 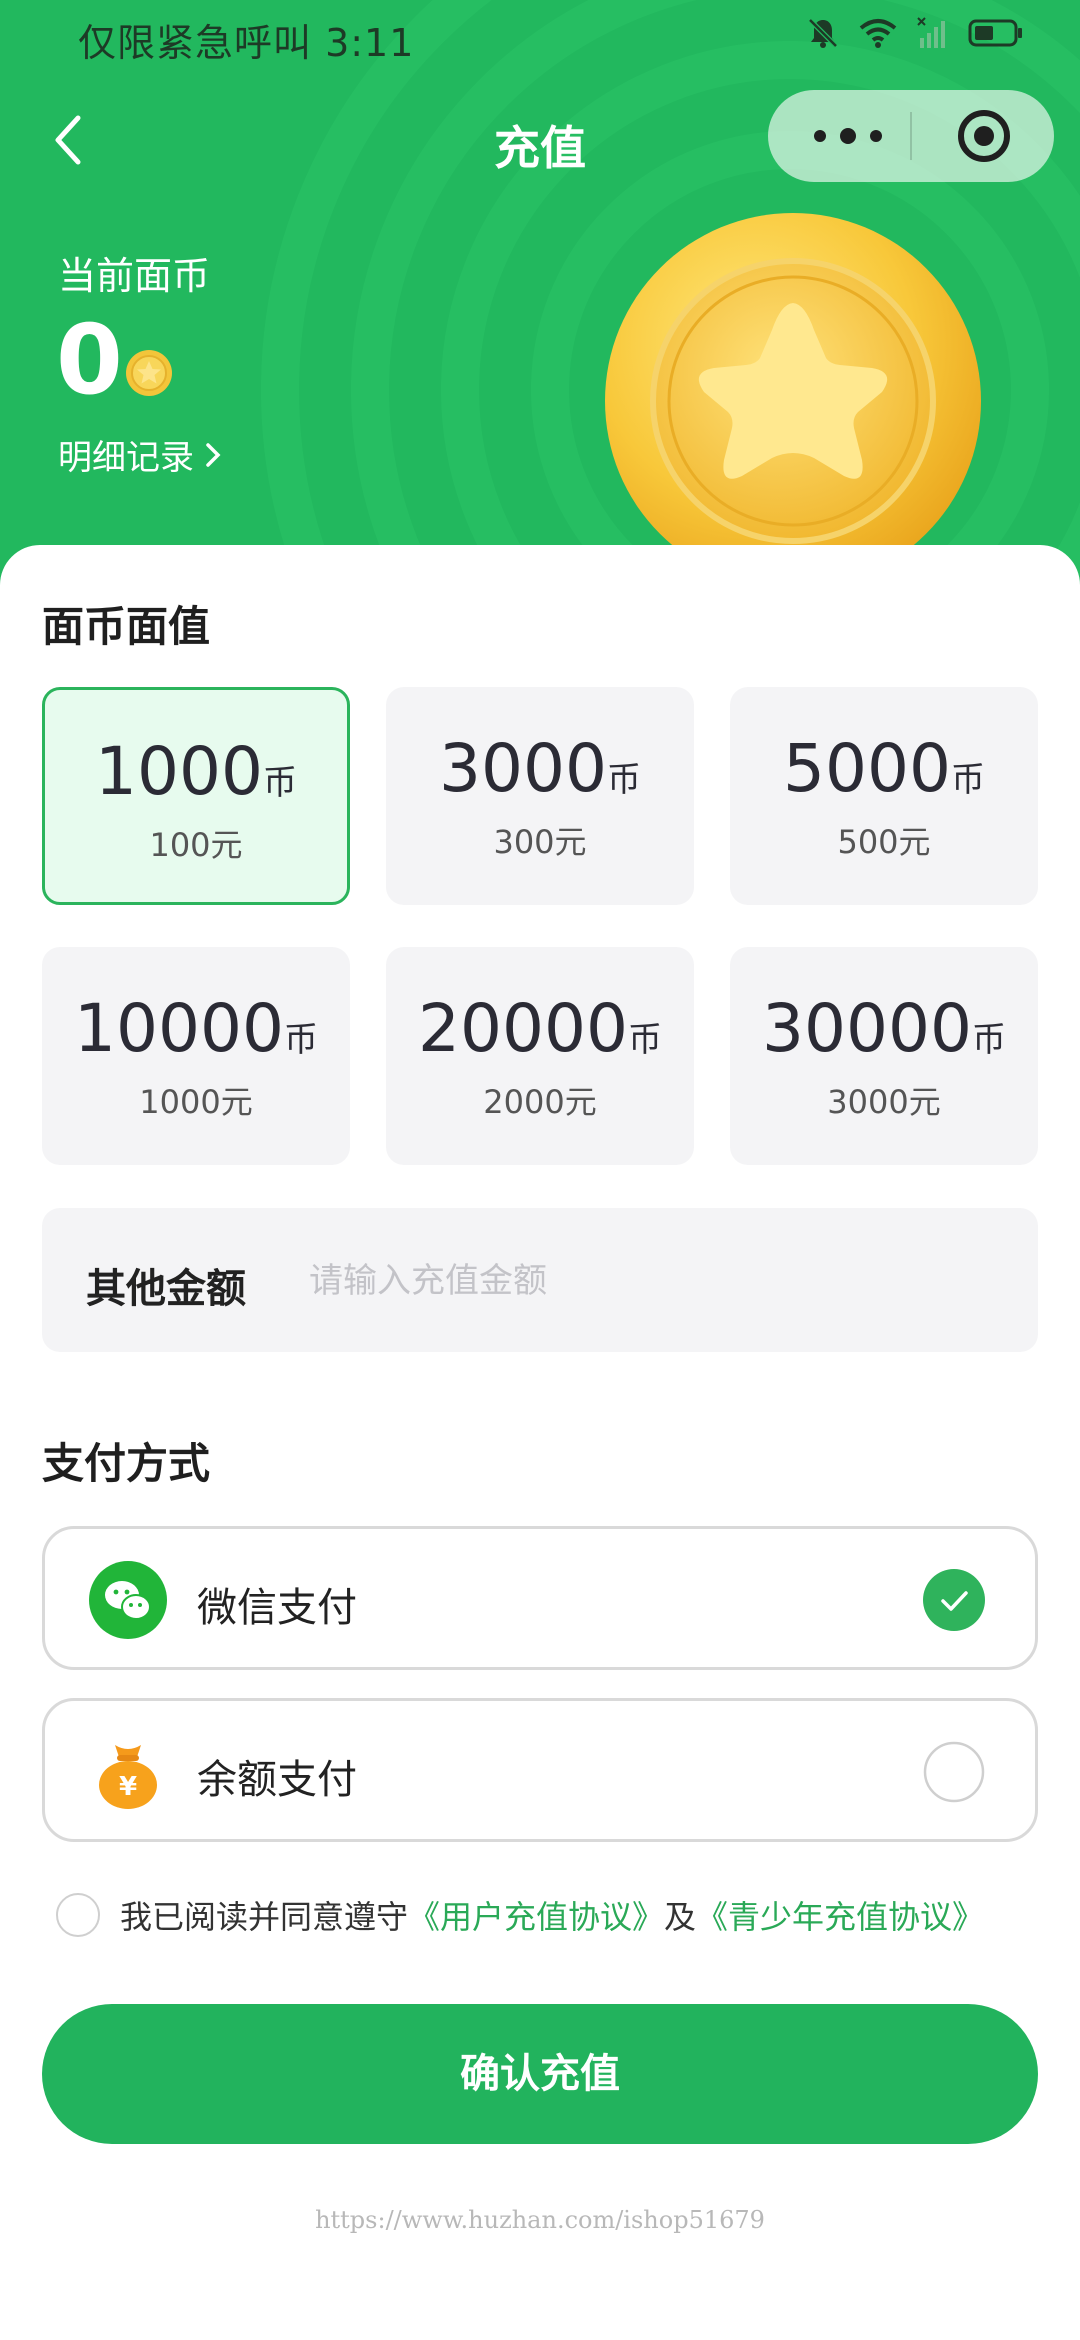 I want to click on gold-coin-illustration, so click(x=793, y=401).